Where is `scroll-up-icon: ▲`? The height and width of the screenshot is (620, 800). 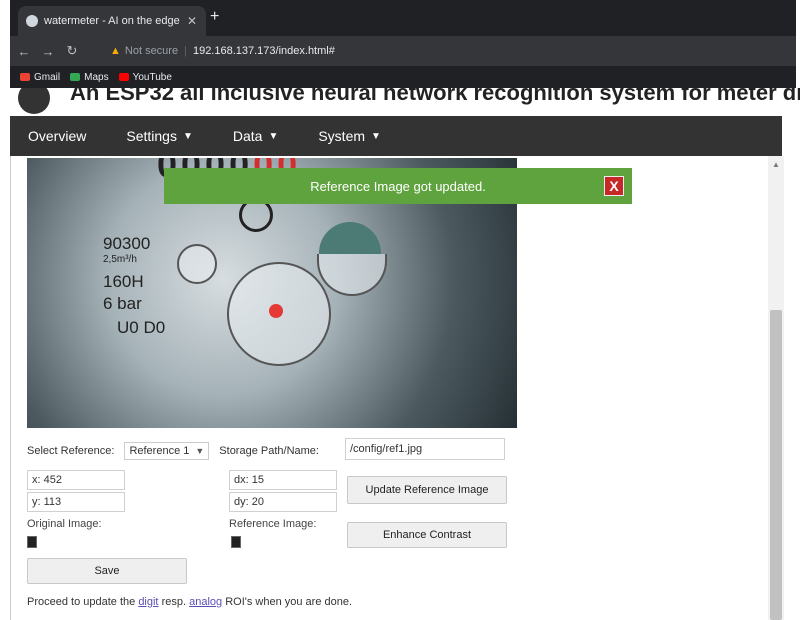
scroll-up-icon: ▲ is located at coordinates (776, 164).